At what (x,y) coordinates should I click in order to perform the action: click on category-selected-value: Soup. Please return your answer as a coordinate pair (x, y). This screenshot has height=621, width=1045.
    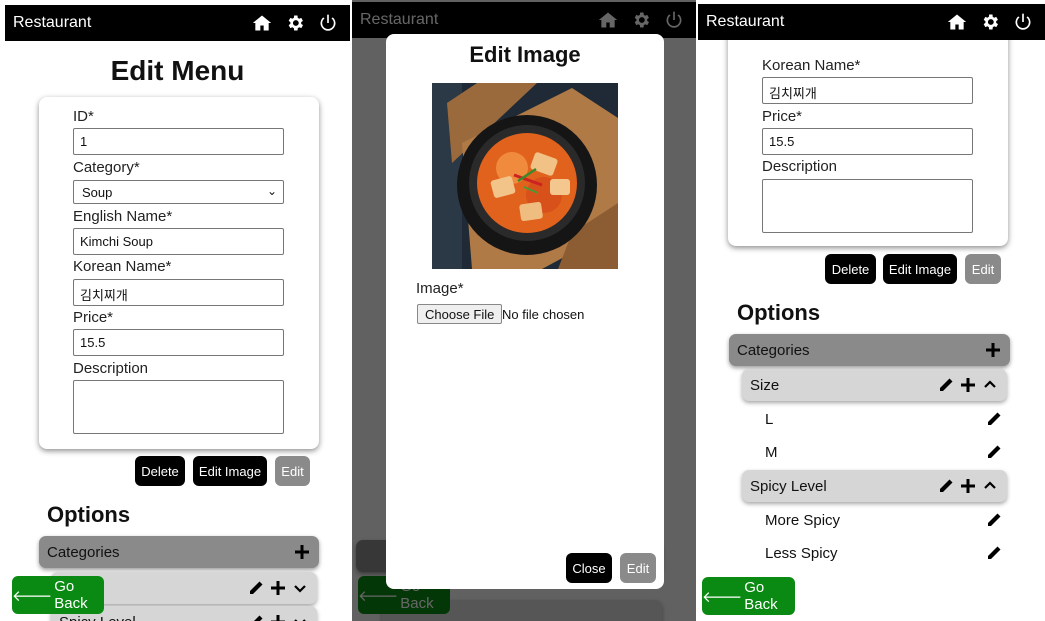
    Looking at the image, I should click on (97, 192).